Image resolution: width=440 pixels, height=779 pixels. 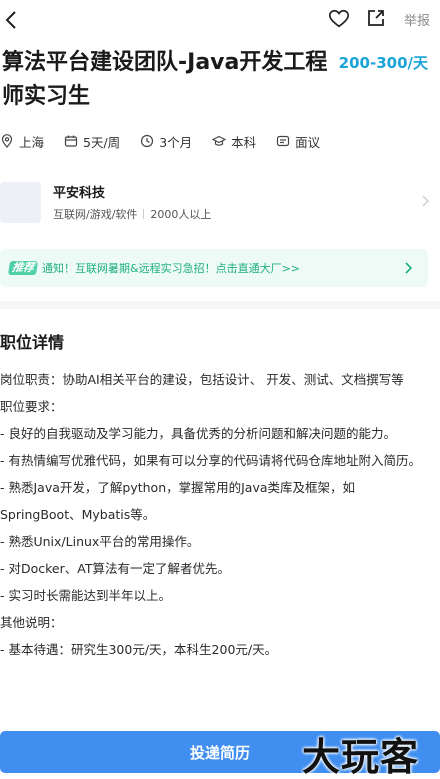 What do you see at coordinates (79, 193) in the screenshot?
I see `company-name: 平安科技` at bounding box center [79, 193].